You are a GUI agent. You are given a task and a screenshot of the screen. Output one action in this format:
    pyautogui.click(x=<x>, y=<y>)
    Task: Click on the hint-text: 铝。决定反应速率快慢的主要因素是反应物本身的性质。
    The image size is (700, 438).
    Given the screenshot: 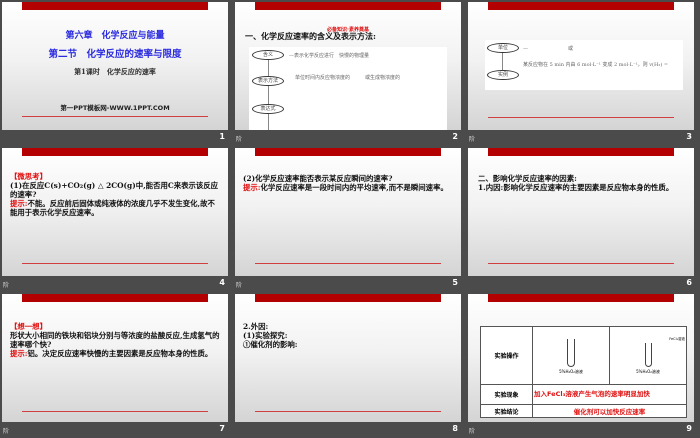 What is the action you would take?
    pyautogui.click(x=120, y=353)
    